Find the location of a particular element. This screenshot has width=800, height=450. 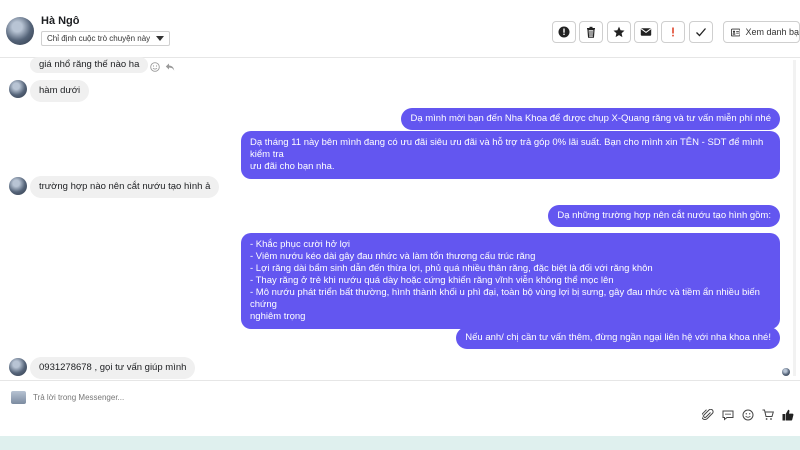

view-contacts-button: Xem danh bạ is located at coordinates (761, 32).